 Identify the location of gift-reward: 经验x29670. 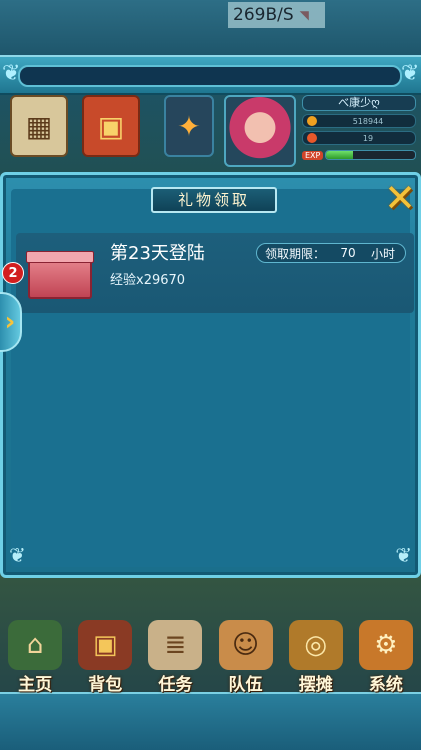
(148, 280).